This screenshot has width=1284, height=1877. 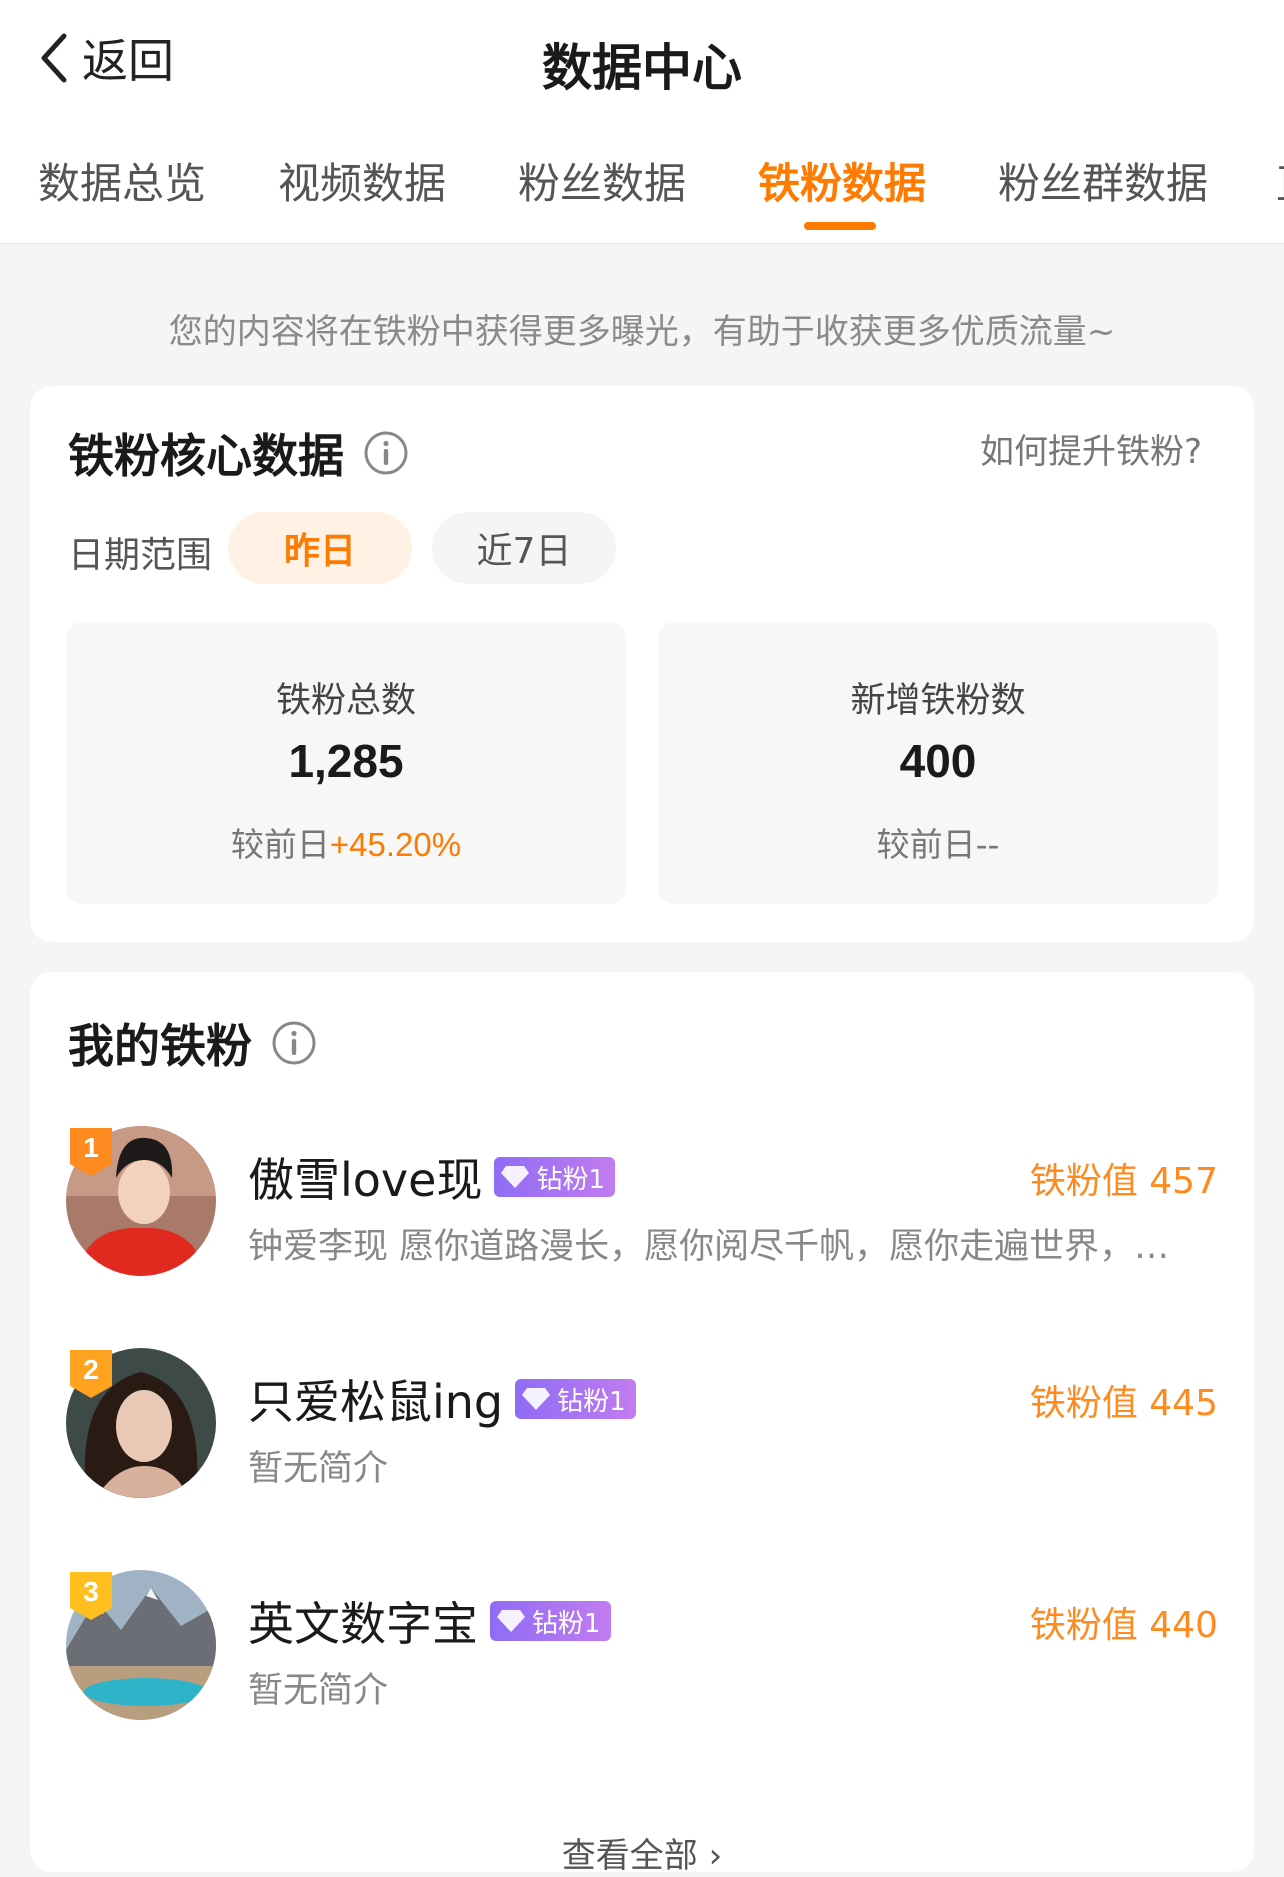 I want to click on stat-new-iron-fans: 新增铁粉数 400 较前日--, so click(x=938, y=763).